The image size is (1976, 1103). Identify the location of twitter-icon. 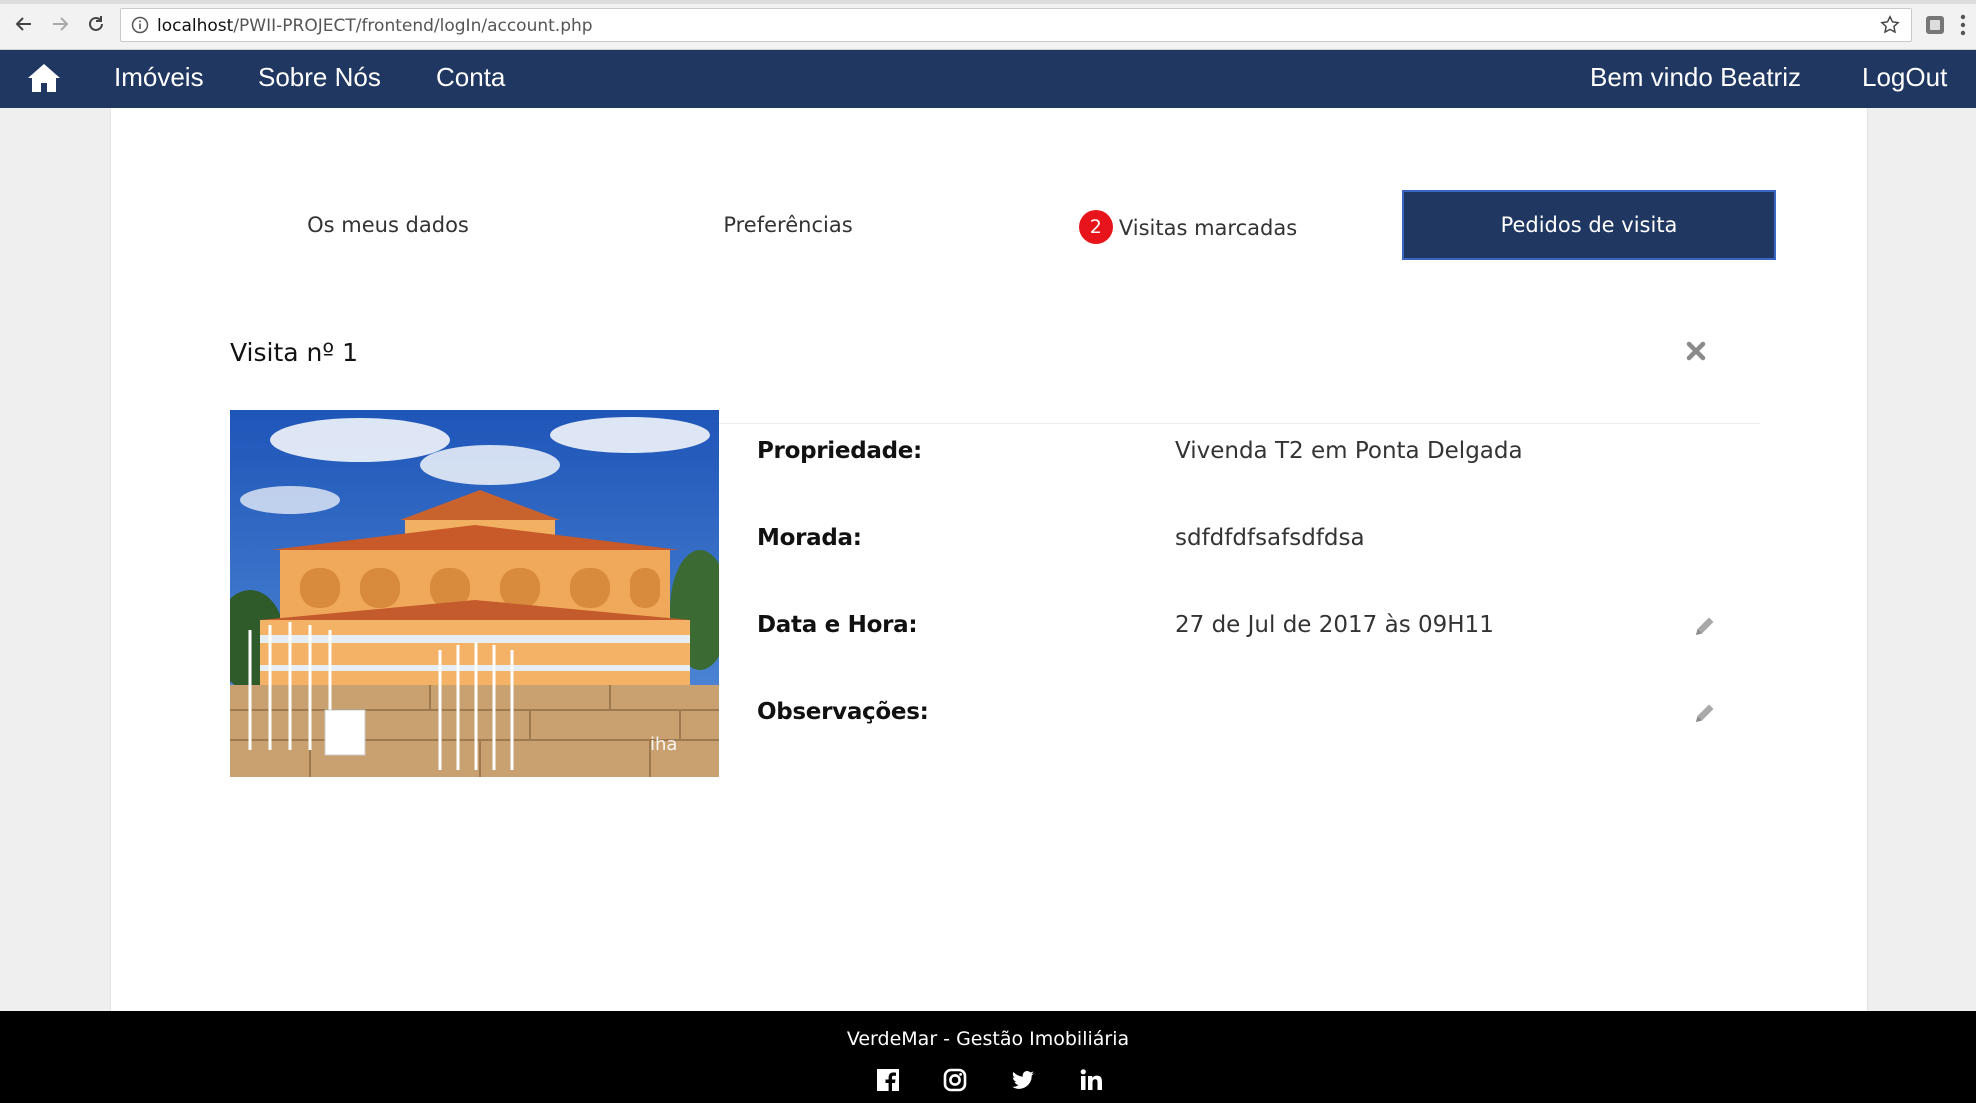
(1023, 1080).